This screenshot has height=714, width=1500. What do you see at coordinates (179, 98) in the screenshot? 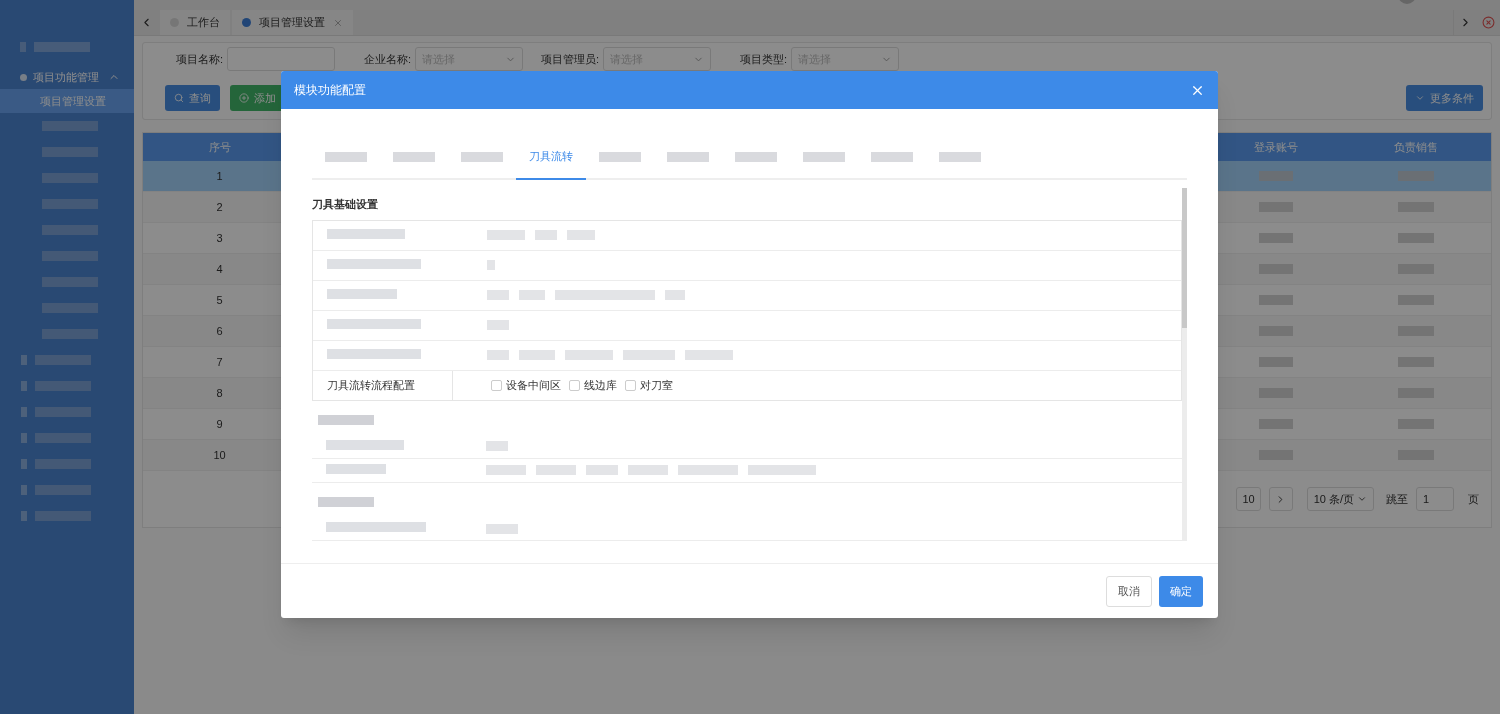
I see `search-icon` at bounding box center [179, 98].